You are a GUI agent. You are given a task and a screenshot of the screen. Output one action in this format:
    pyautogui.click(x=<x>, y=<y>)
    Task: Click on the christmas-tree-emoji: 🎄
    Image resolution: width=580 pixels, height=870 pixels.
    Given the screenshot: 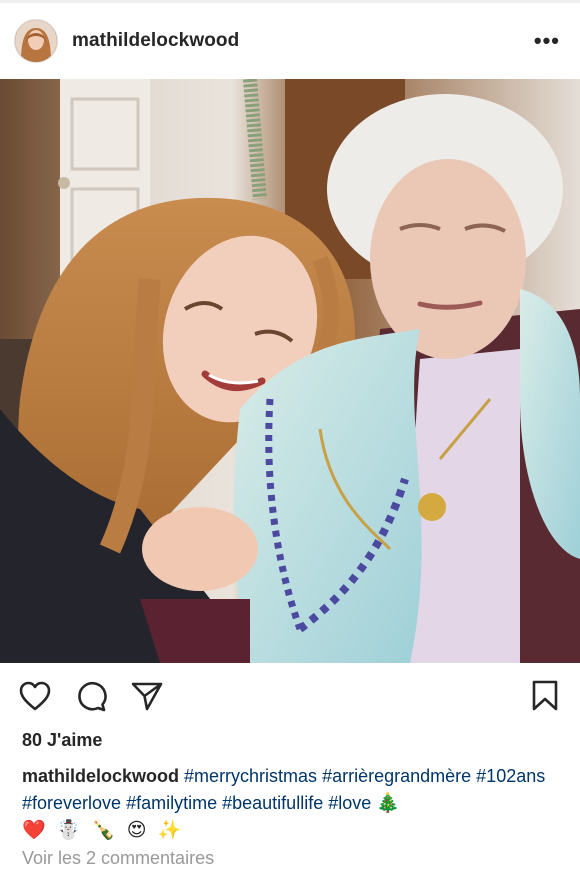 What is the action you would take?
    pyautogui.click(x=389, y=803)
    